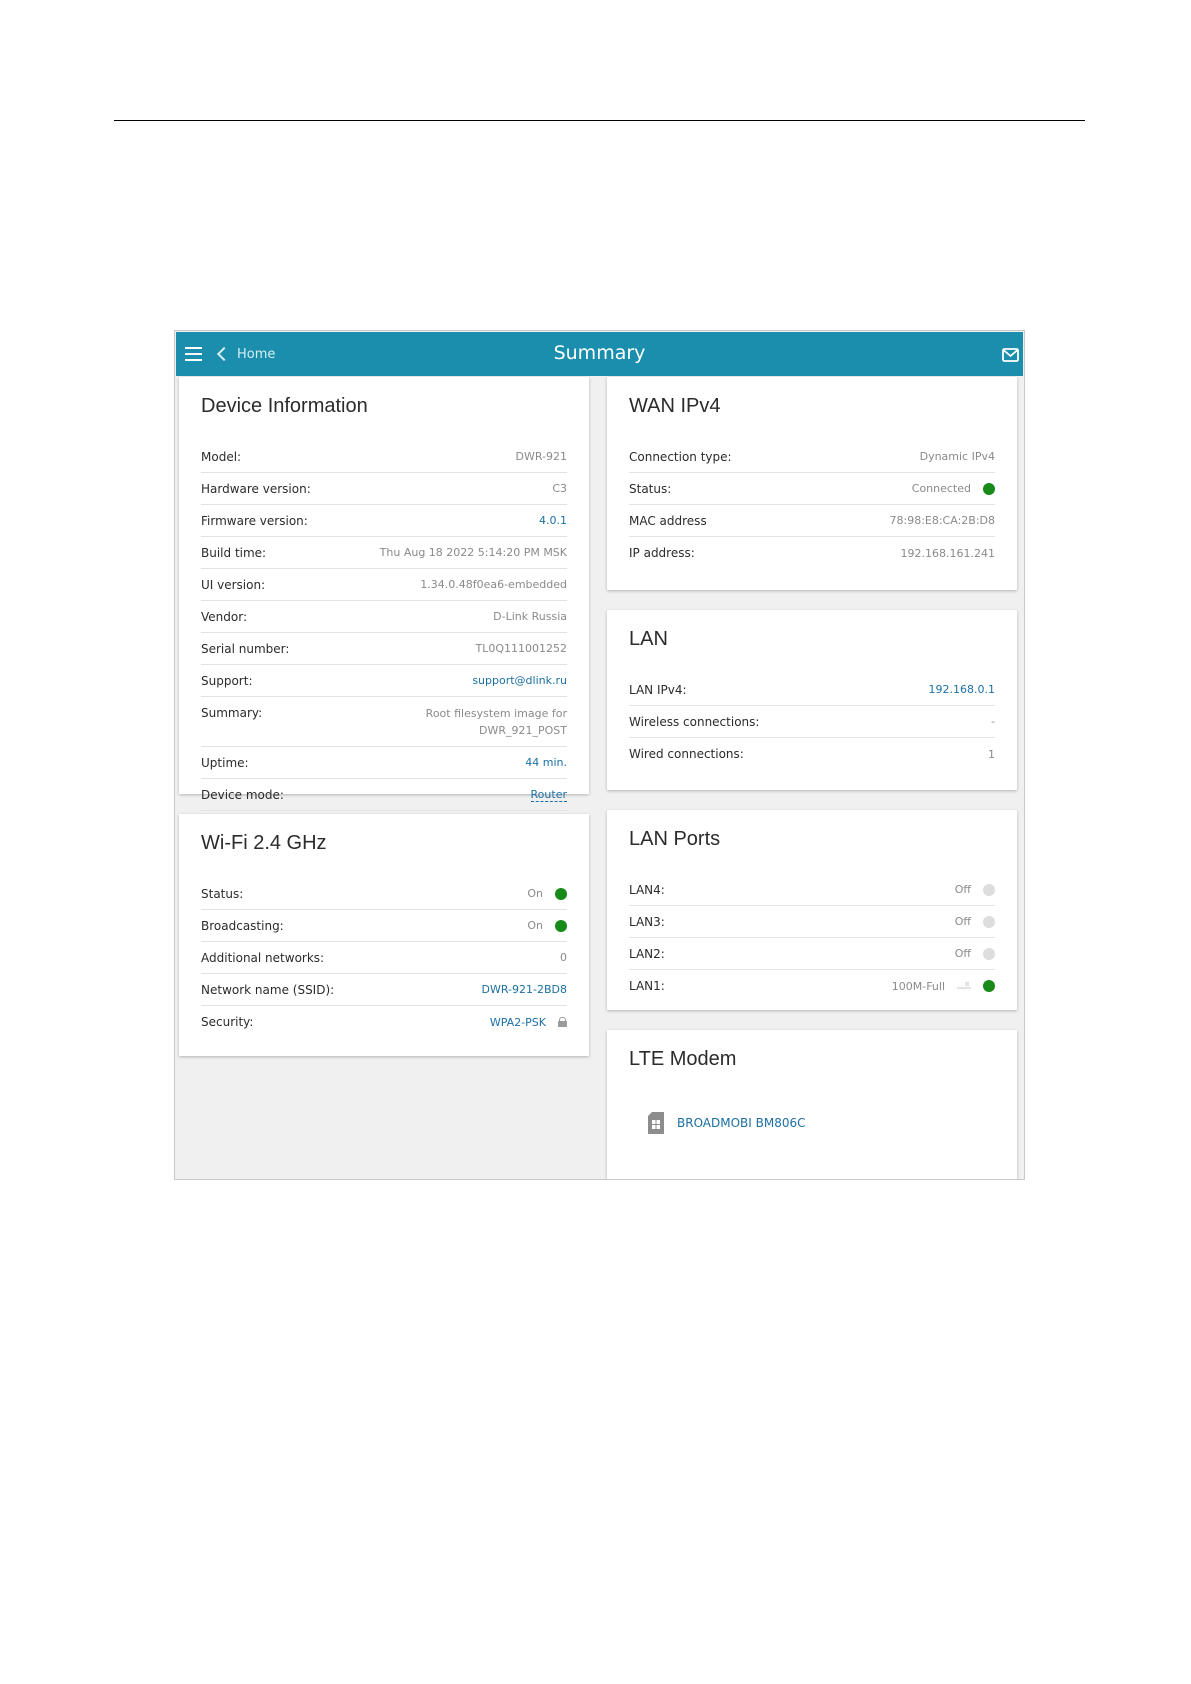 Image resolution: width=1191 pixels, height=1684 pixels. I want to click on lan-ipv4-link: 192.168.0.1, so click(962, 689).